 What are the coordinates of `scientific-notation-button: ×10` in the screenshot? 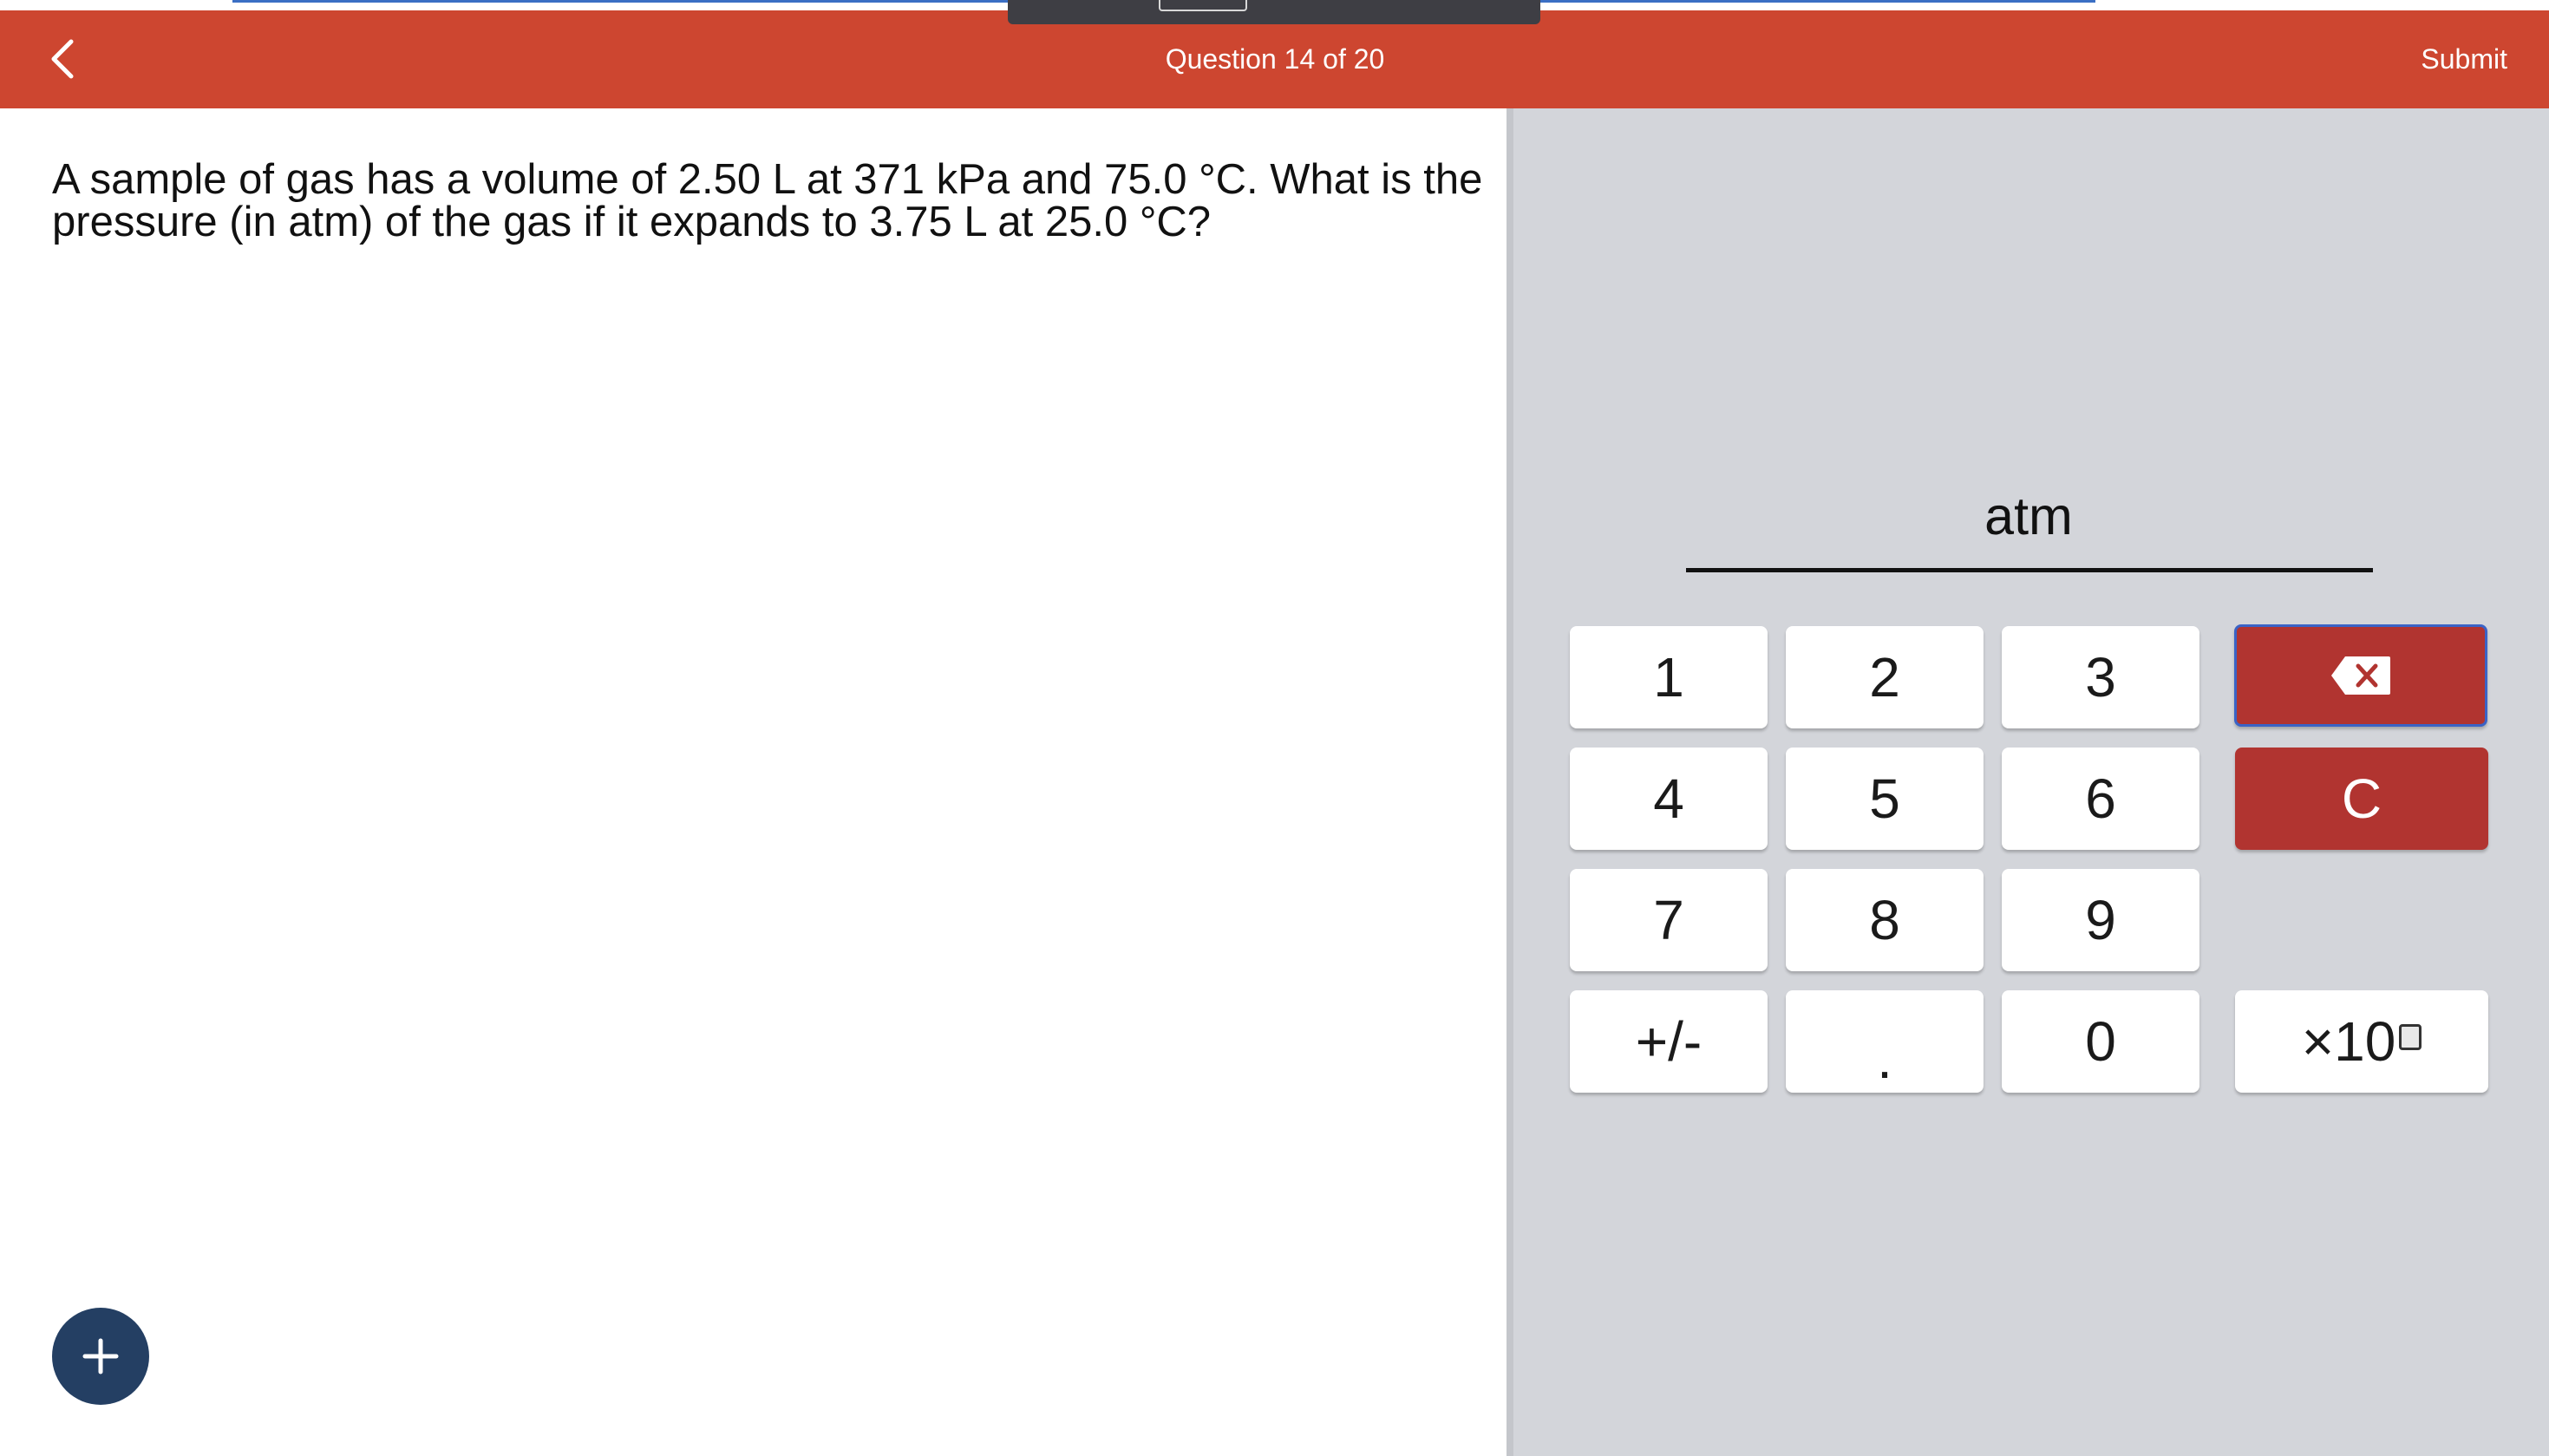 It's located at (2361, 1041).